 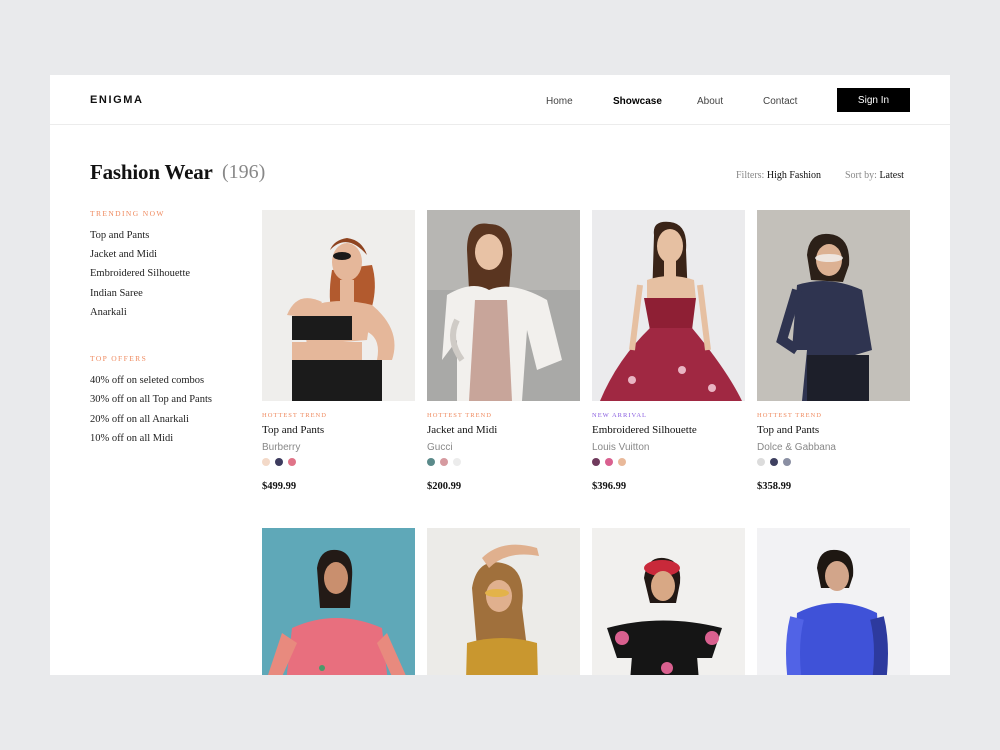 I want to click on product-price: $396.99, so click(x=609, y=486).